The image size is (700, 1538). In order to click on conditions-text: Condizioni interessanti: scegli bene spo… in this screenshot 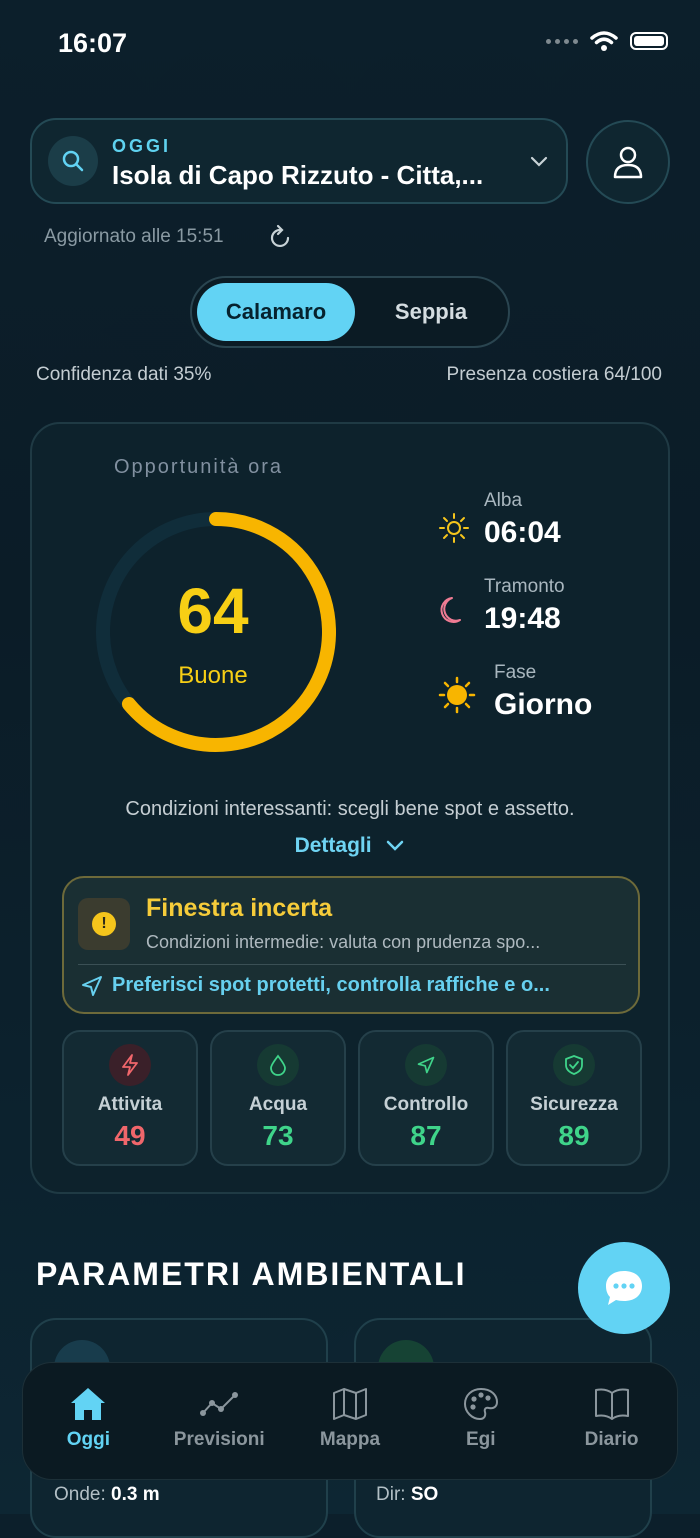, I will do `click(350, 809)`.